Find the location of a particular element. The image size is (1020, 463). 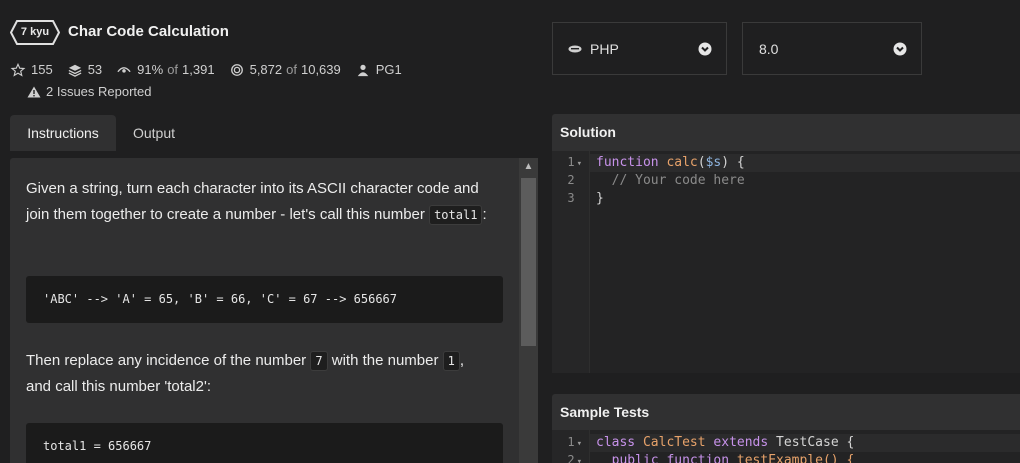

layers-icon is located at coordinates (75, 70).